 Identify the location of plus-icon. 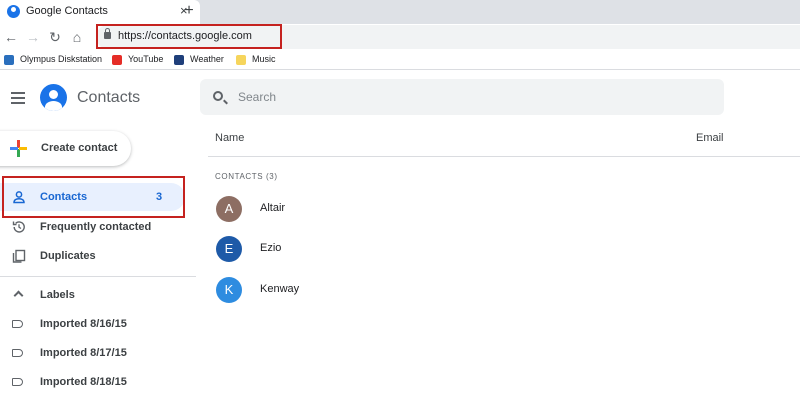
(18, 148).